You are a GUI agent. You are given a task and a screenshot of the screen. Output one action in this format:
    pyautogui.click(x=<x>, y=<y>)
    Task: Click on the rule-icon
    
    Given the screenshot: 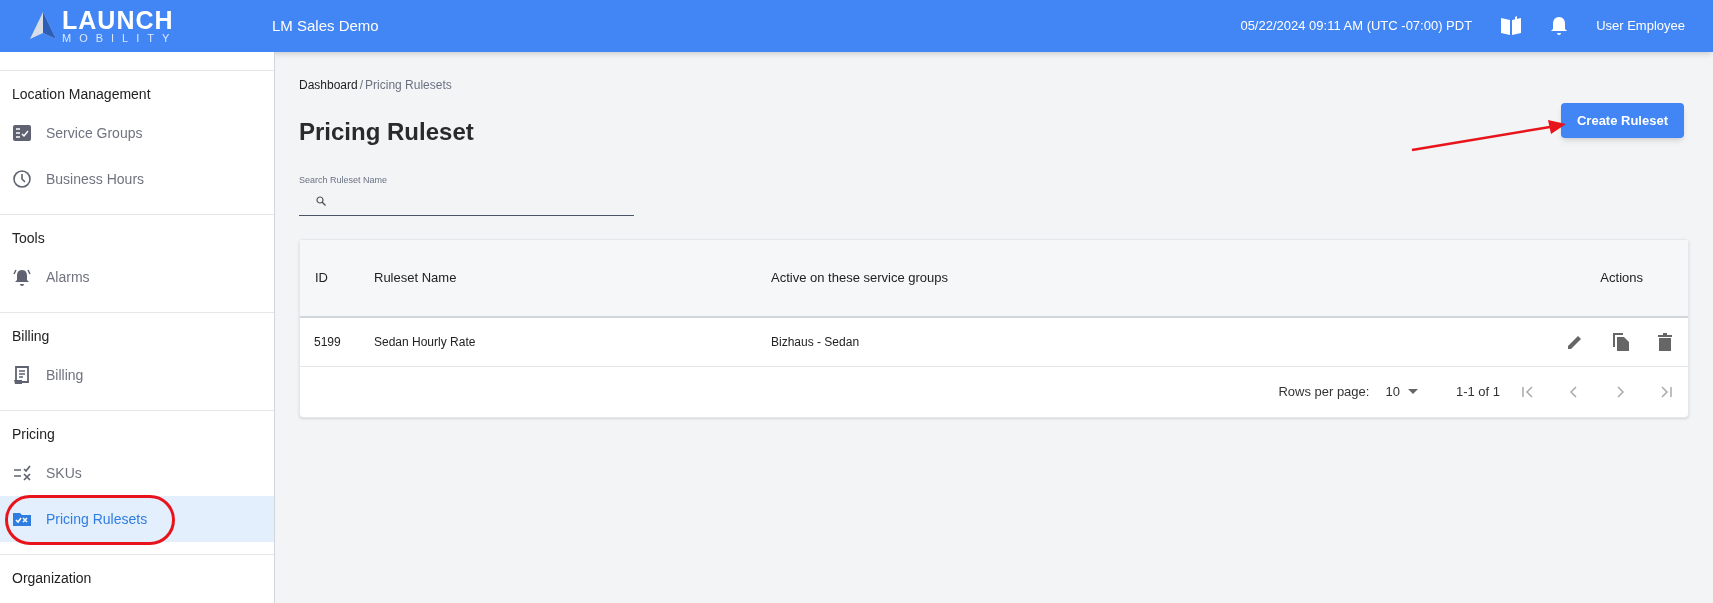 What is the action you would take?
    pyautogui.click(x=22, y=473)
    